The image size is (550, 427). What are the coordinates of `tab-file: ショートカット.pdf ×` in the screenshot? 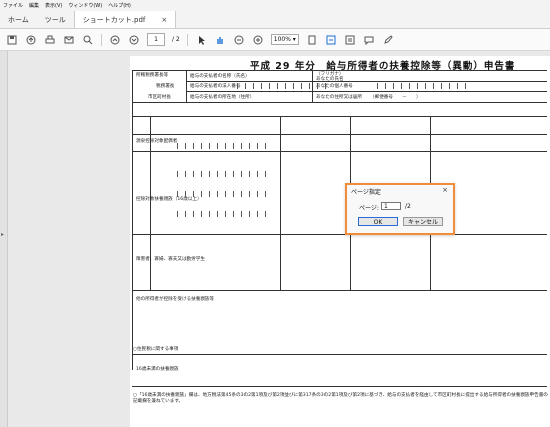 It's located at (125, 19).